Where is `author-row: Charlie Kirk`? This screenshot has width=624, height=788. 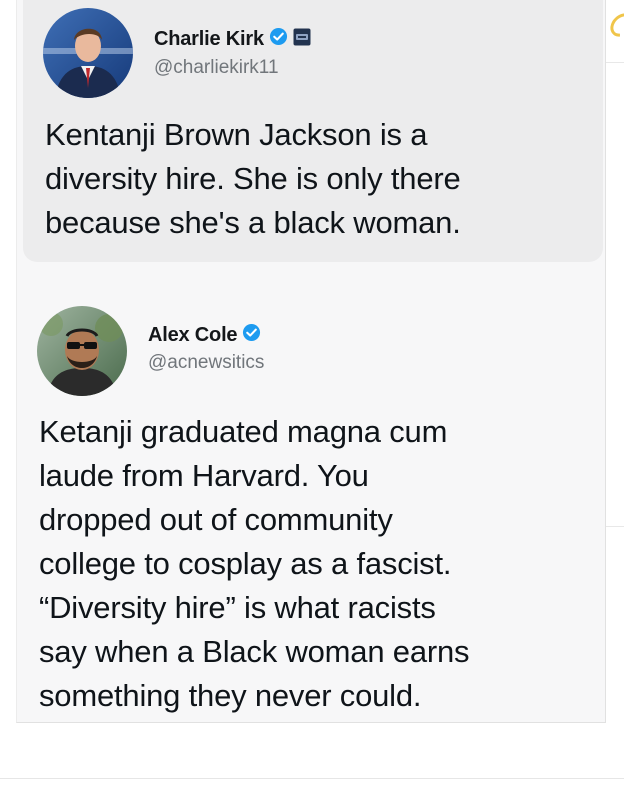 author-row: Charlie Kirk is located at coordinates (232, 39).